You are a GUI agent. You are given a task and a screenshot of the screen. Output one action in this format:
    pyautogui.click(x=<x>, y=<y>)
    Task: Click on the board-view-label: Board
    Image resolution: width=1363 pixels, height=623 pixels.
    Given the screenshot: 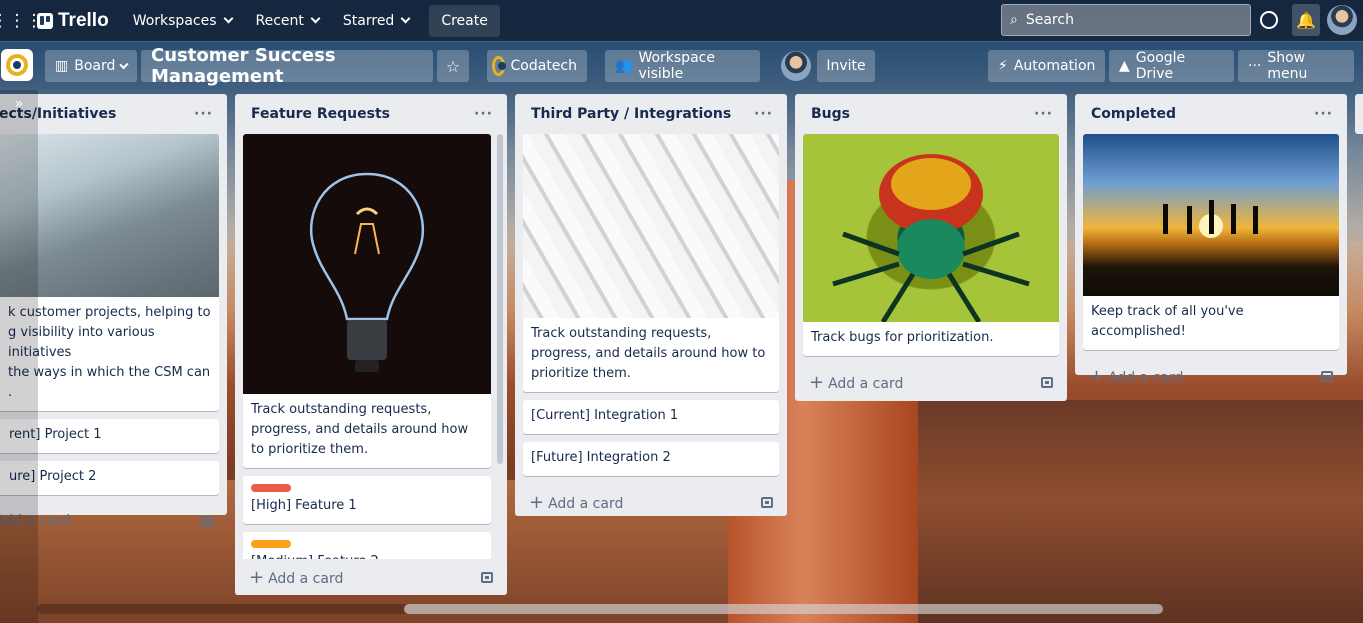 What is the action you would take?
    pyautogui.click(x=95, y=66)
    